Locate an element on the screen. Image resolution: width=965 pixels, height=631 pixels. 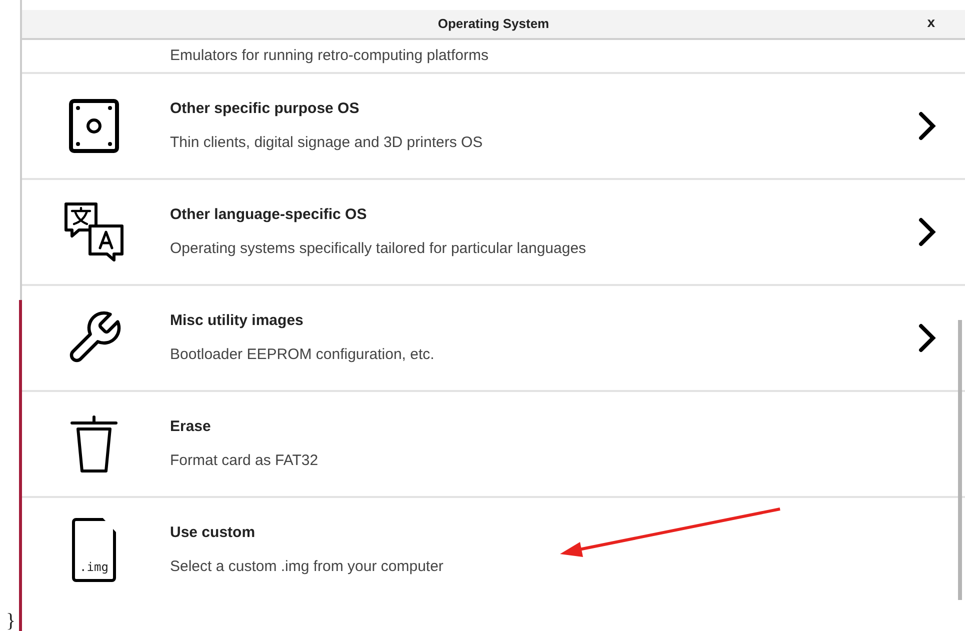
item-description: Bootloader EEPROM configuration, etc. is located at coordinates (303, 355).